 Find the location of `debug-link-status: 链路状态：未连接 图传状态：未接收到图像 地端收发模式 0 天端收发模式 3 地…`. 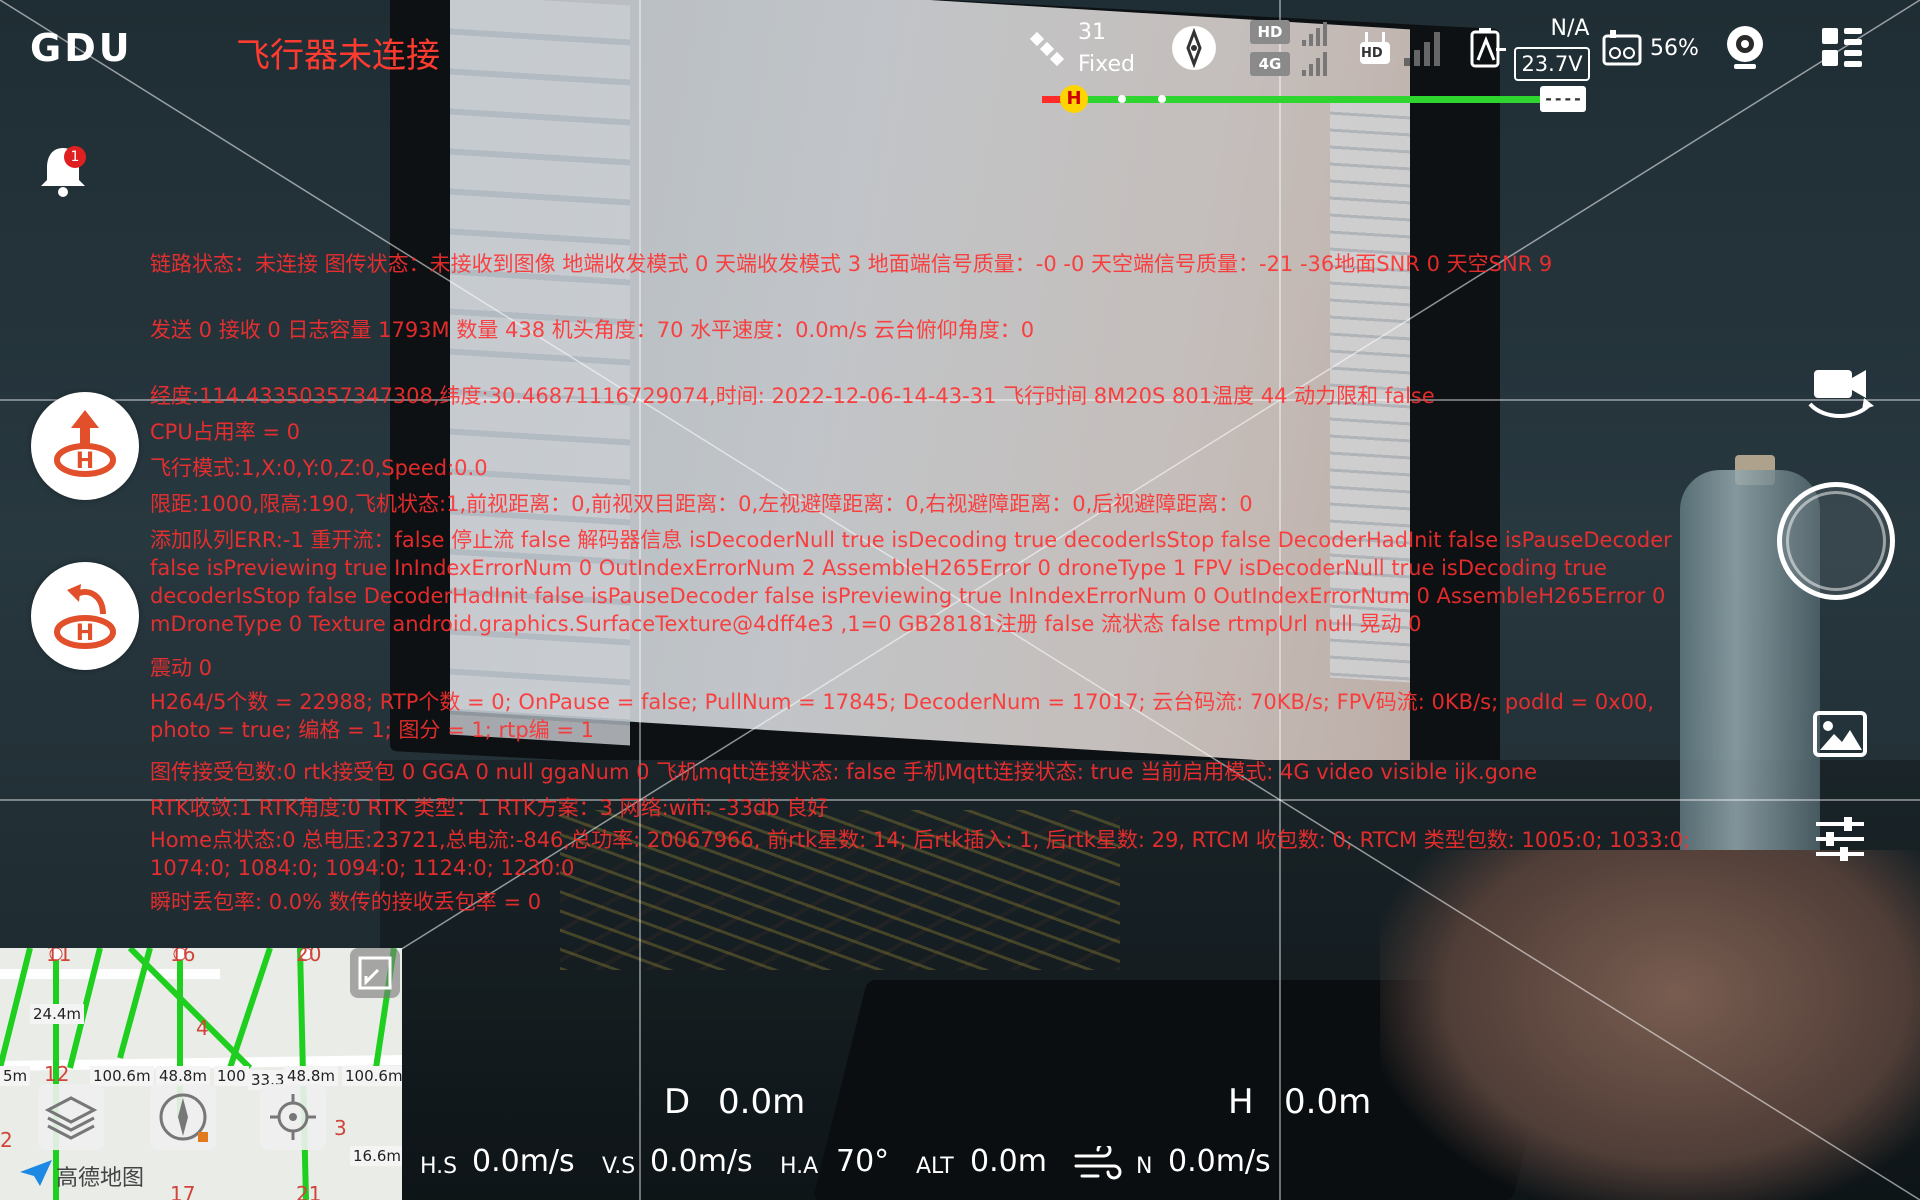

debug-link-status: 链路状态：未连接 图传状态：未接收到图像 地端收发模式 0 天端收发模式 3 地… is located at coordinates (851, 264).